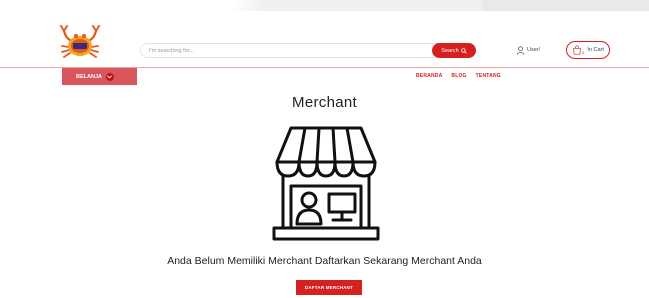  Describe the element at coordinates (463, 50) in the screenshot. I see `search-icon` at that location.